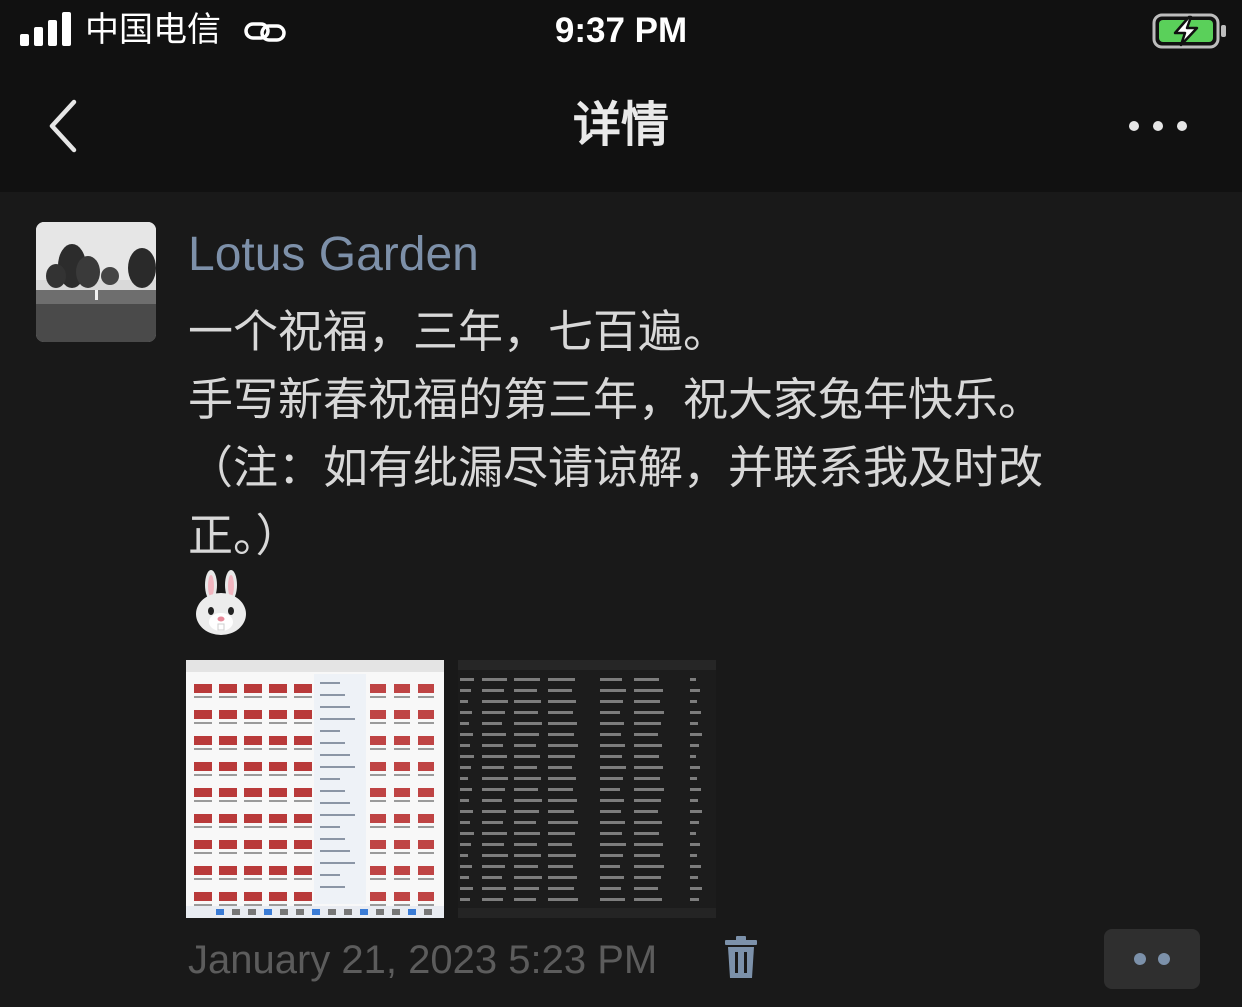 The image size is (1242, 1007). What do you see at coordinates (221, 602) in the screenshot?
I see `rabbit-face-icon` at bounding box center [221, 602].